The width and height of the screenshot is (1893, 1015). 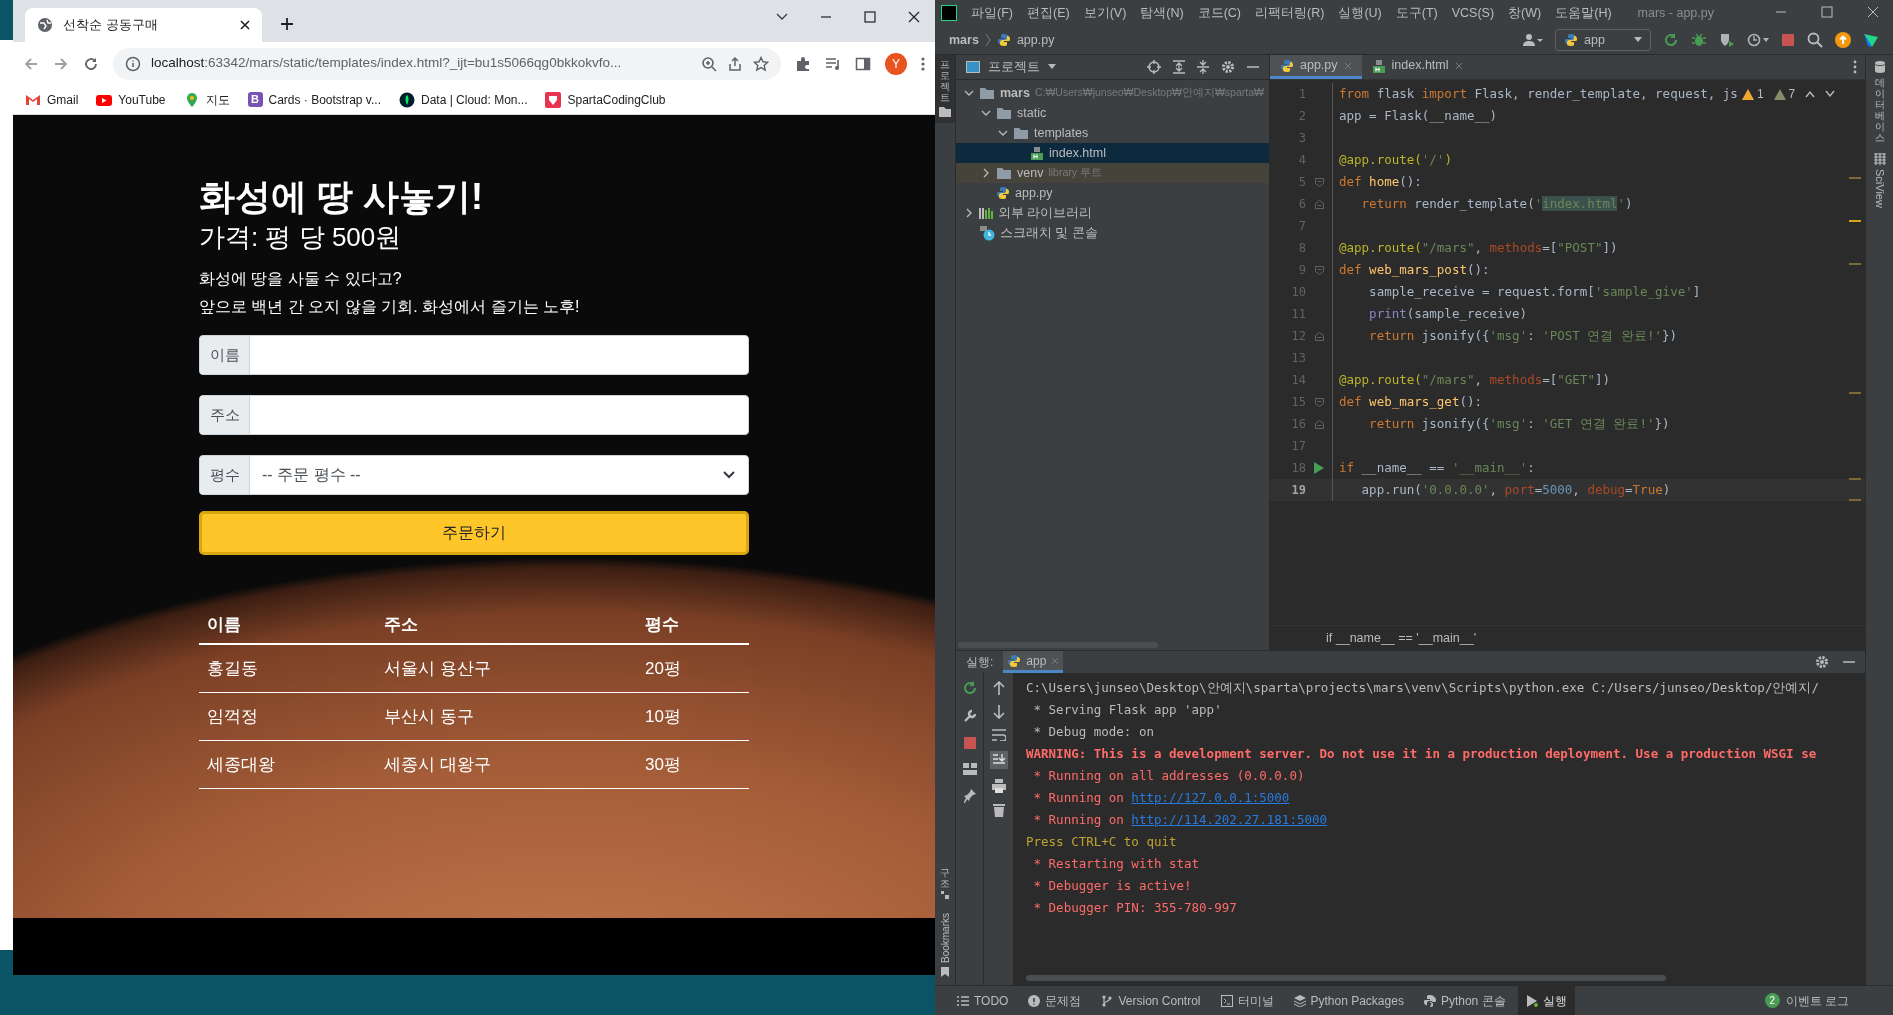 I want to click on star-icon, so click(x=761, y=63).